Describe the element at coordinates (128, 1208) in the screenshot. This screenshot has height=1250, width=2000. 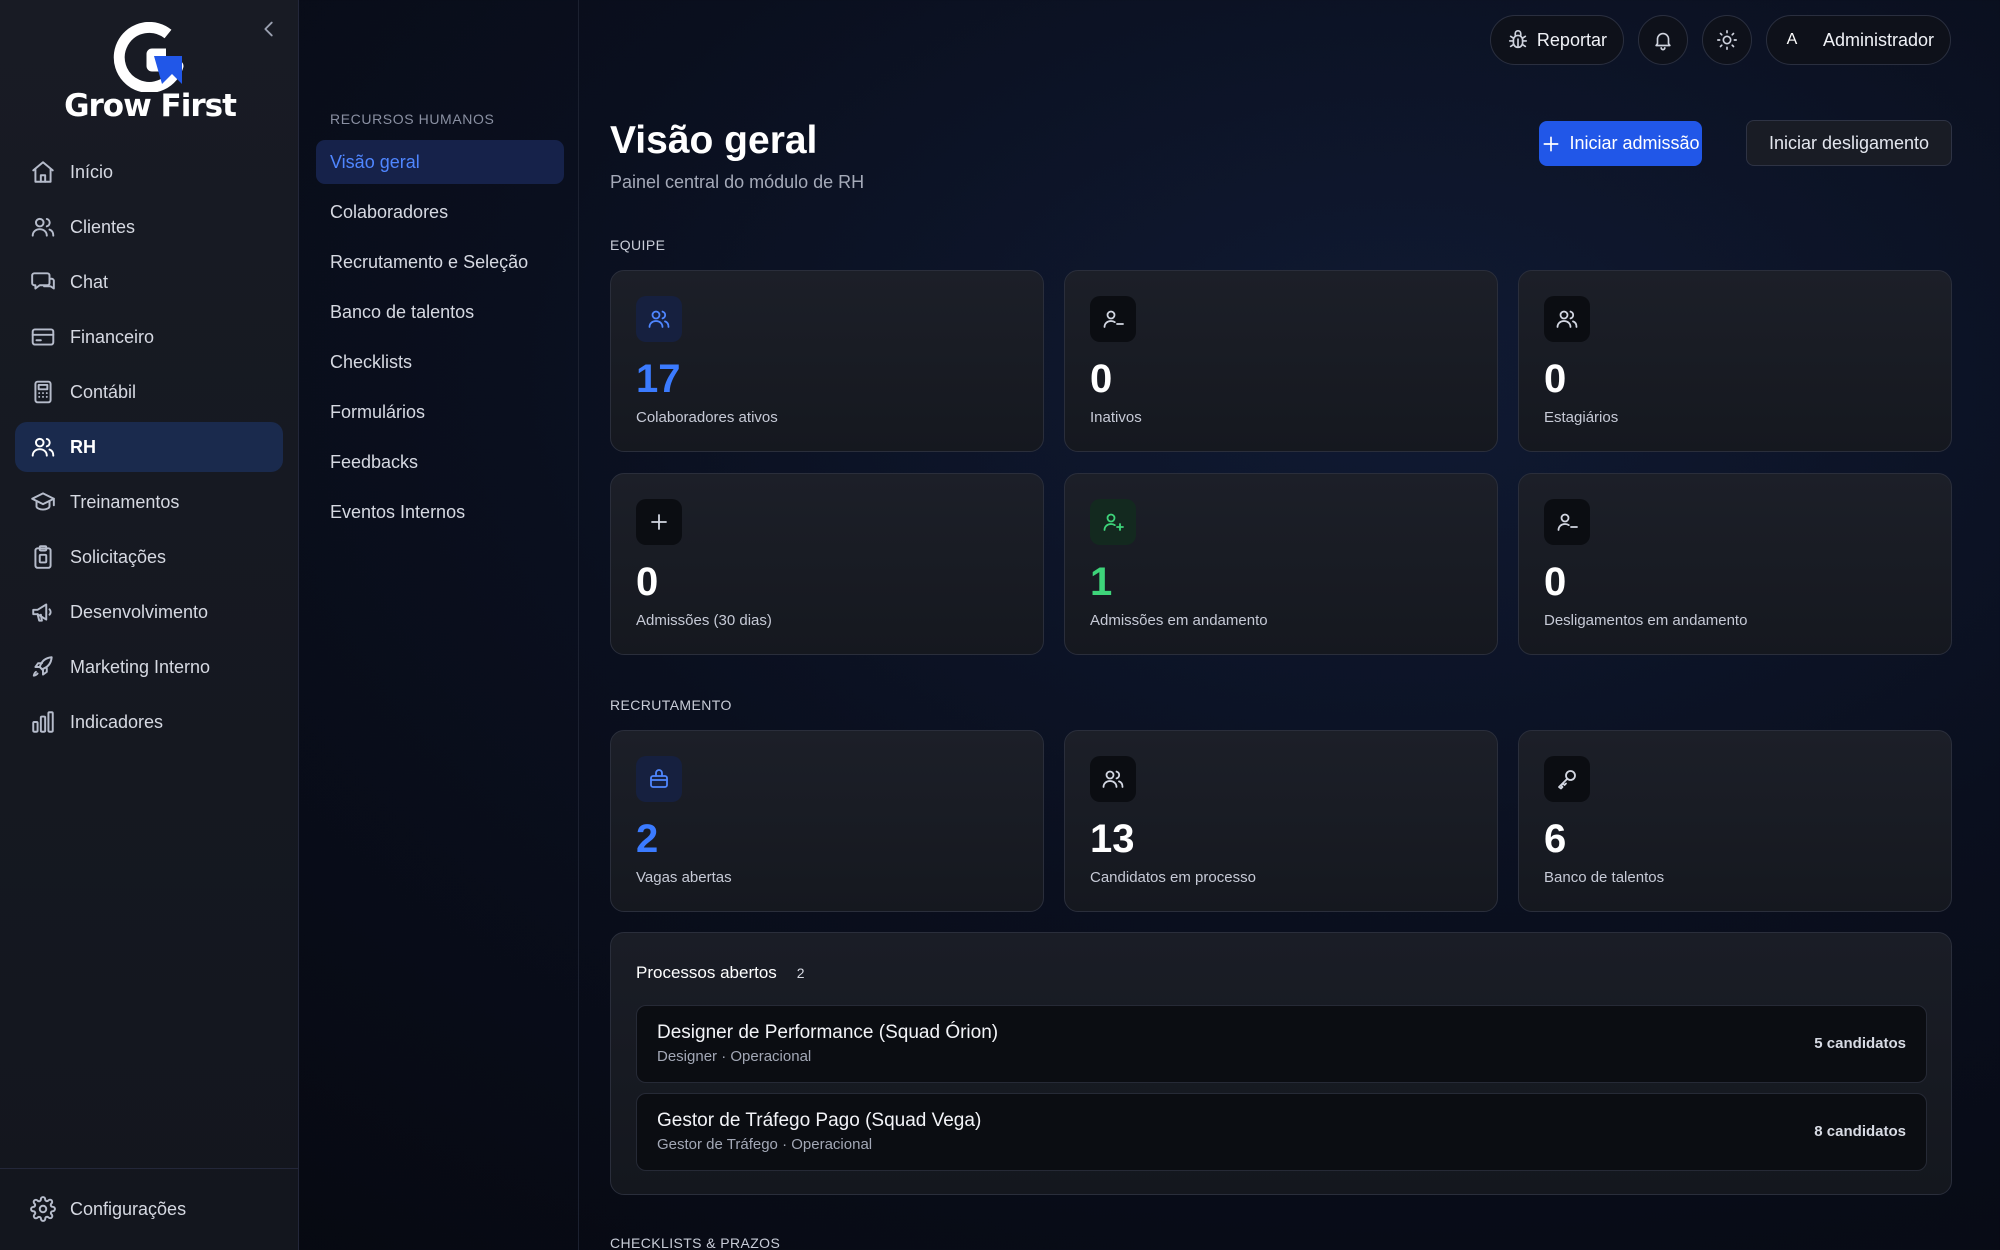
I see `sidebar-item-label: Configurações` at that location.